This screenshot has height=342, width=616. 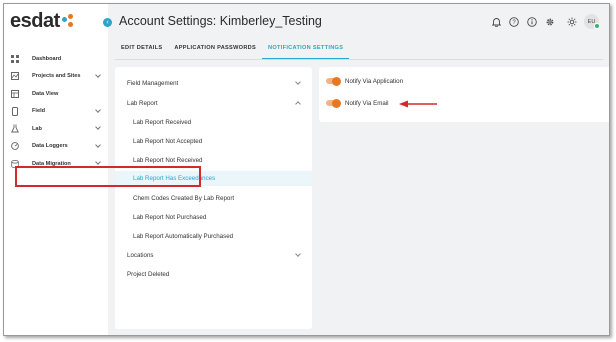 What do you see at coordinates (68, 21) in the screenshot?
I see `logo-dots-icon` at bounding box center [68, 21].